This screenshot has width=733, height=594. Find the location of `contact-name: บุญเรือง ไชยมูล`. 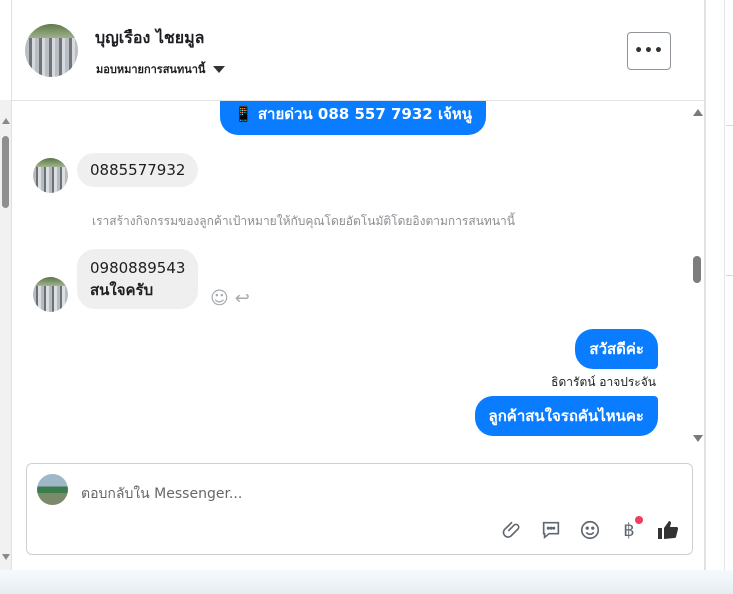

contact-name: บุญเรือง ไชยมูล is located at coordinates (149, 38).